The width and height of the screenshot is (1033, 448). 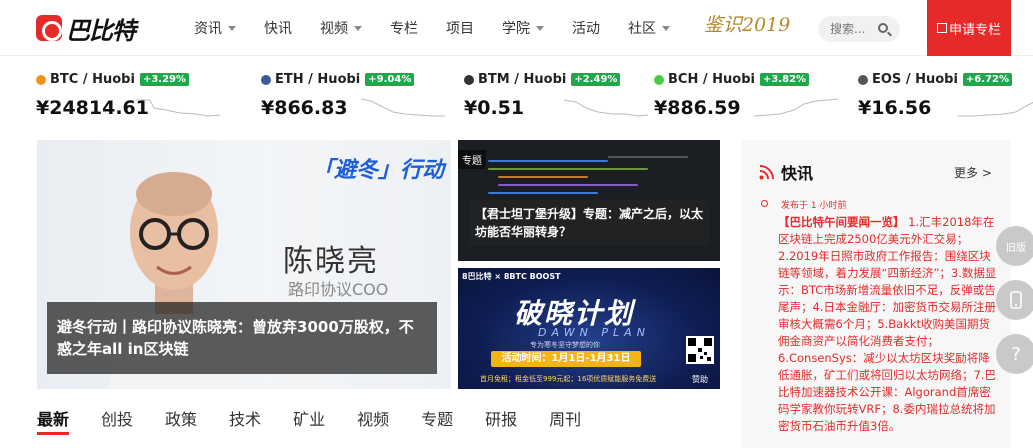 I want to click on change-badge: +9.04%, so click(x=390, y=79).